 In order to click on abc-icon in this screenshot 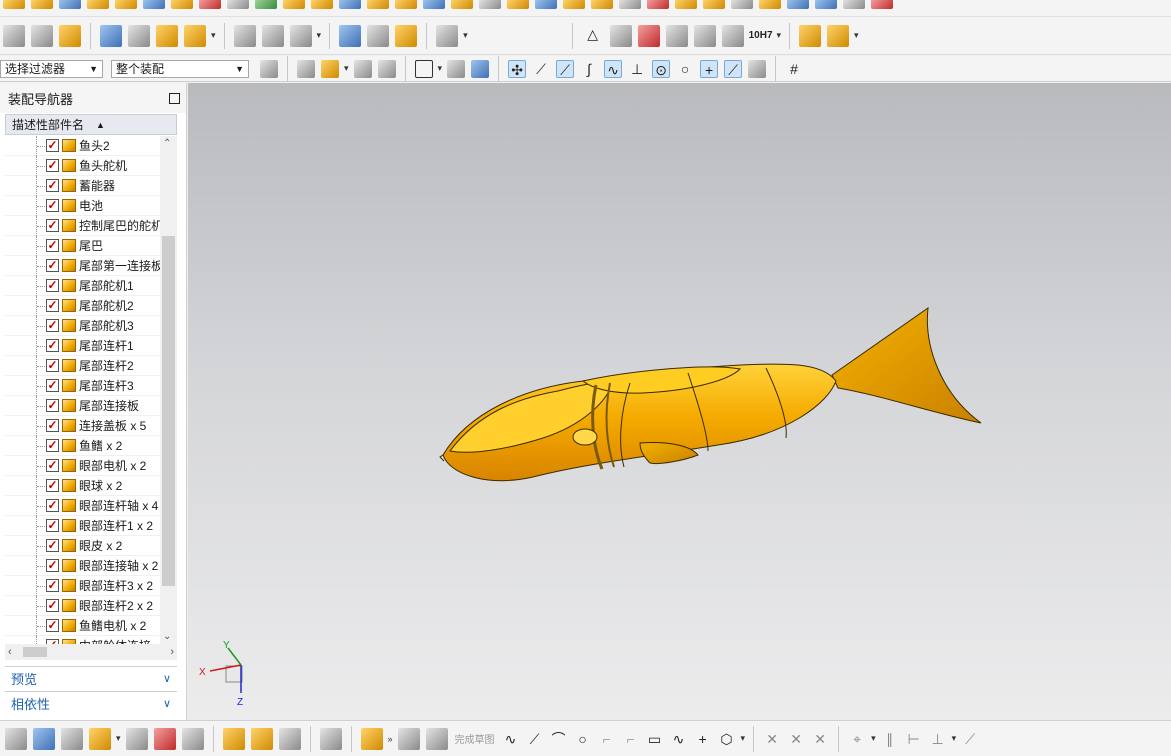, I will do `click(195, 35)`.